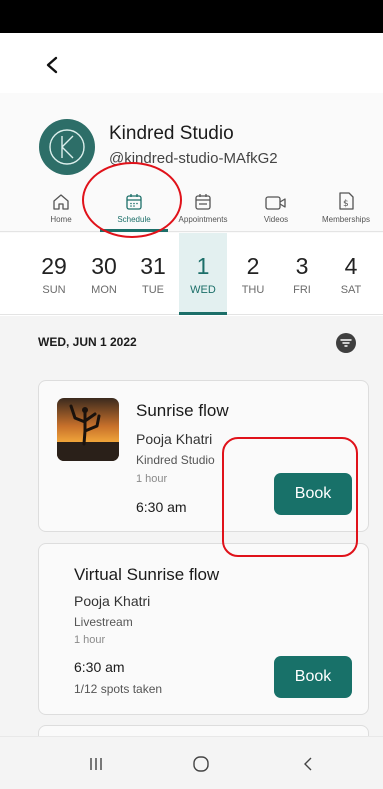  Describe the element at coordinates (345, 219) in the screenshot. I see `tab-memberships-label: Memberships` at that location.